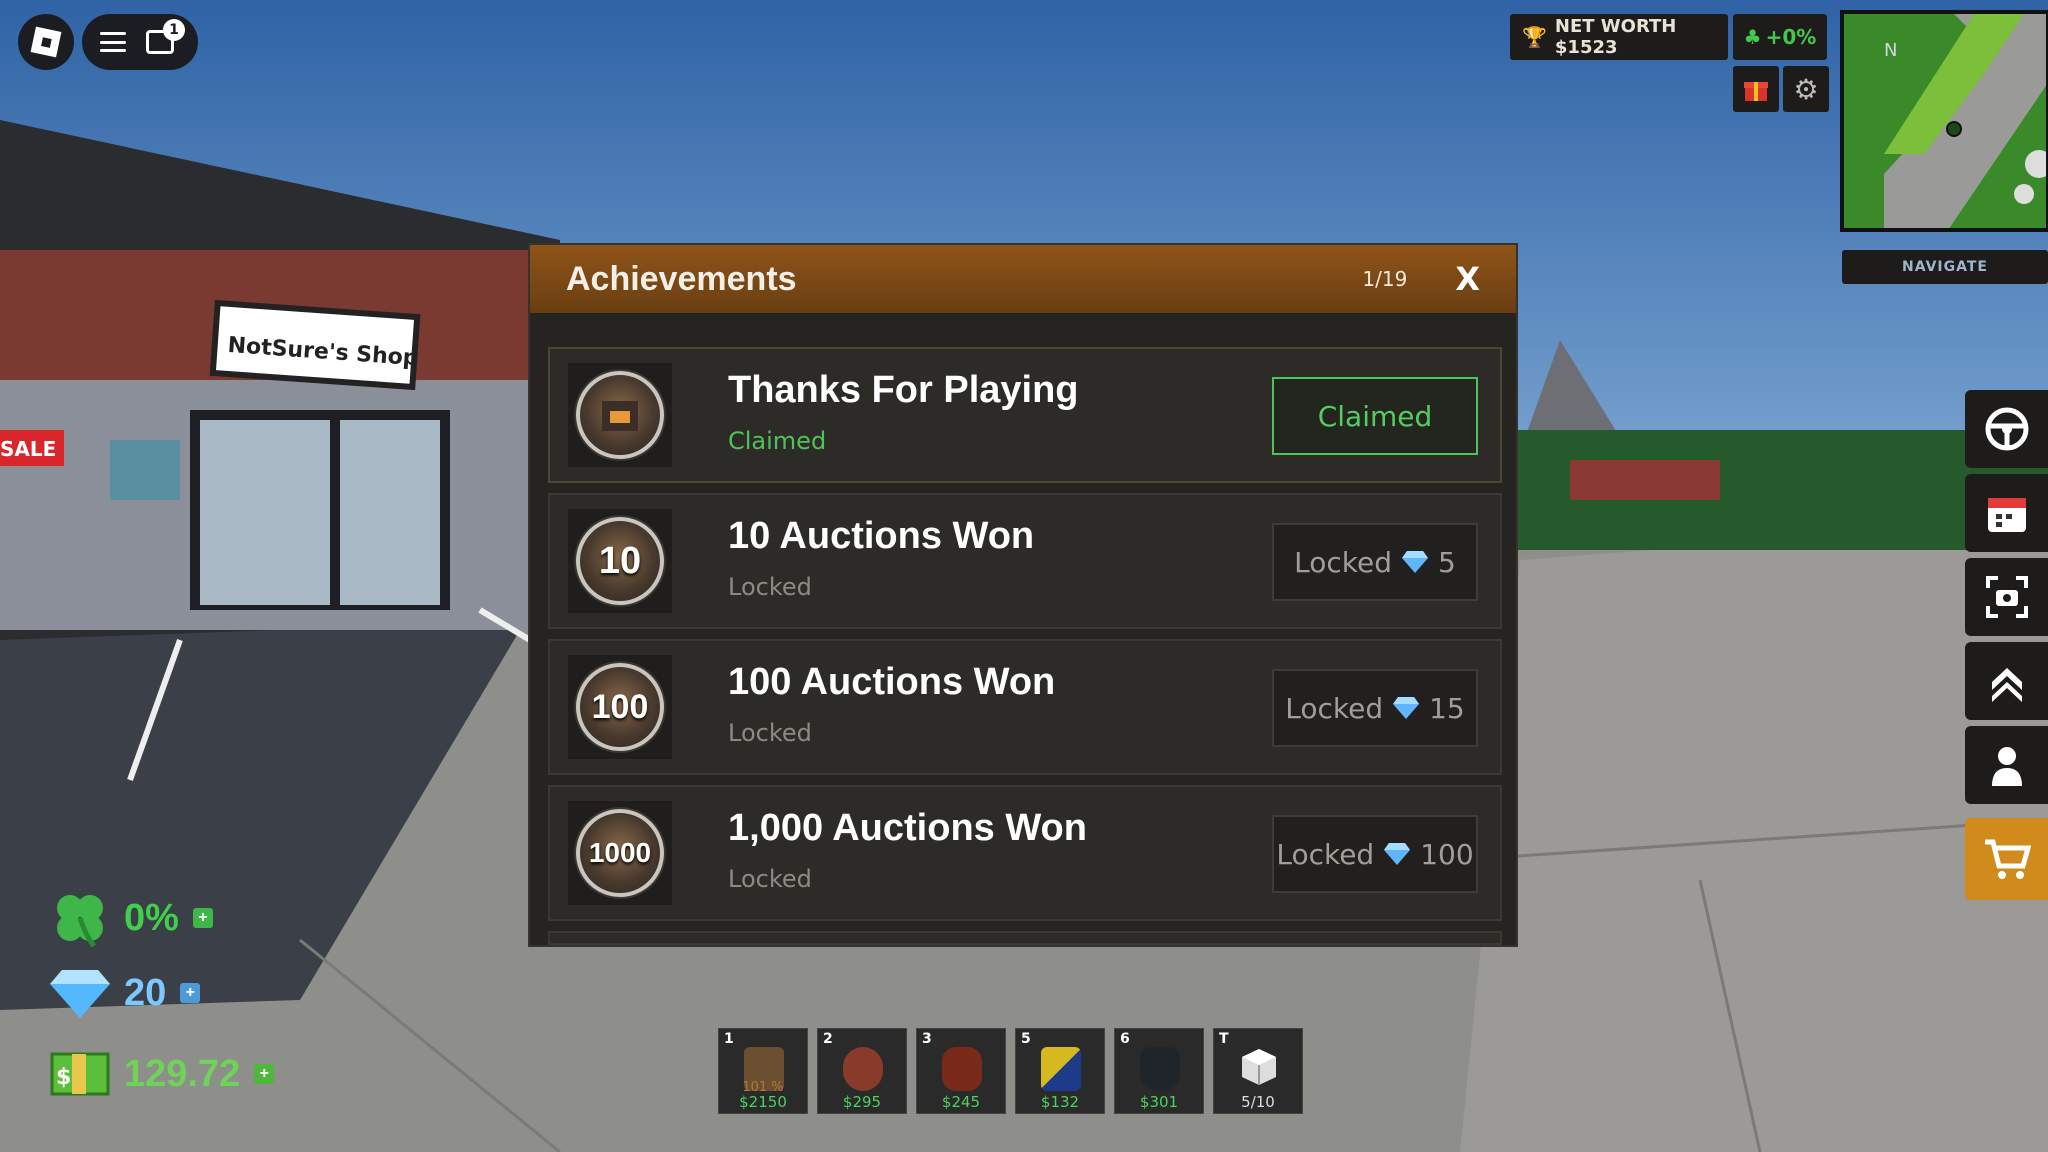  I want to click on slot-price: $2150, so click(763, 1102).